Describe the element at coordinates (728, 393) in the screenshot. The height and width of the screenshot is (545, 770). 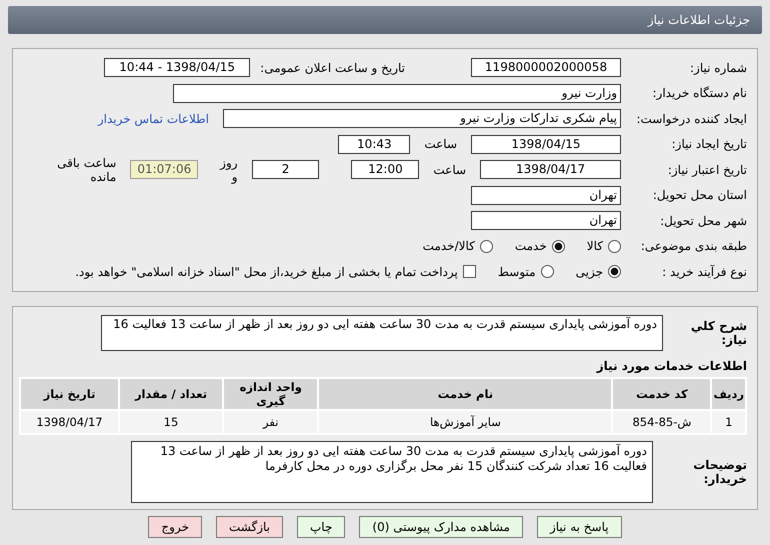
I see `column-header: ردیف` at that location.